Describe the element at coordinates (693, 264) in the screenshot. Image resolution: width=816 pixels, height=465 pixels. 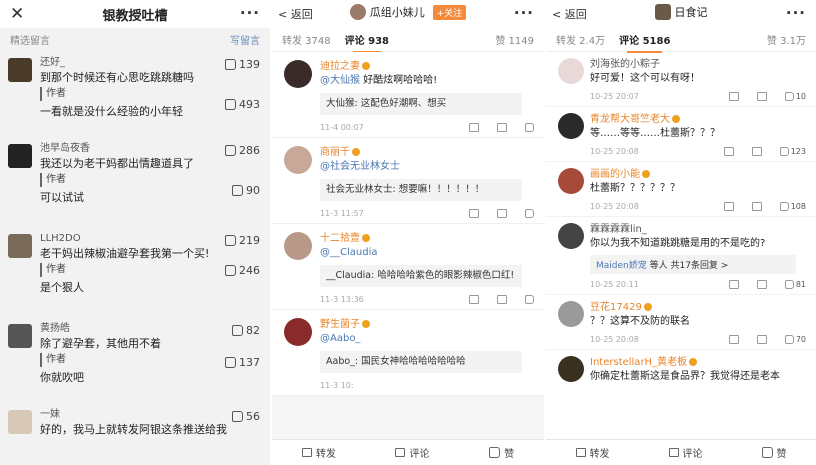
I see `reply-summary: Maiden娇宠 等人 共17条回复 >` at that location.